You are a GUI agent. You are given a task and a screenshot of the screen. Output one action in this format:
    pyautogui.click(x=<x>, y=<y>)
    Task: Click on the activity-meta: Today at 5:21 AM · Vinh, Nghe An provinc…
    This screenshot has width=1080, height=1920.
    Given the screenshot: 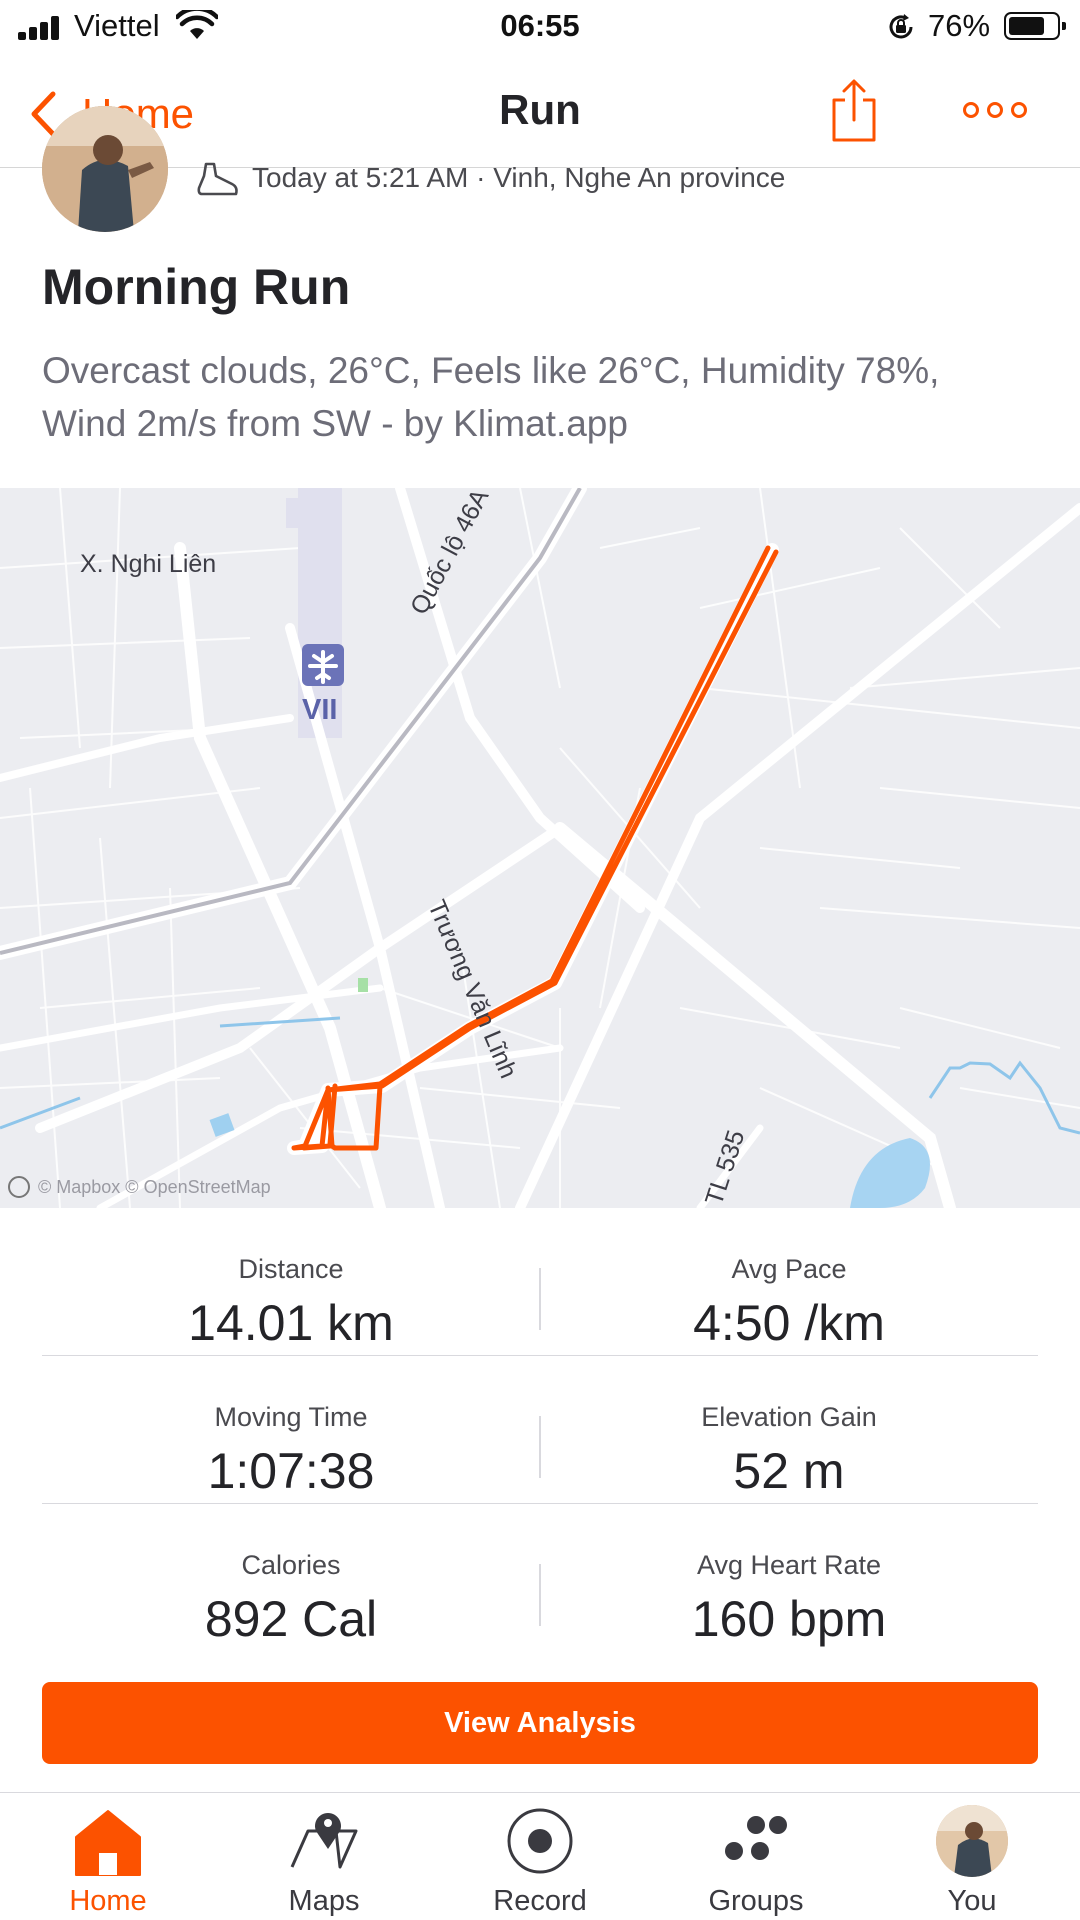 What is the action you would take?
    pyautogui.click(x=519, y=177)
    